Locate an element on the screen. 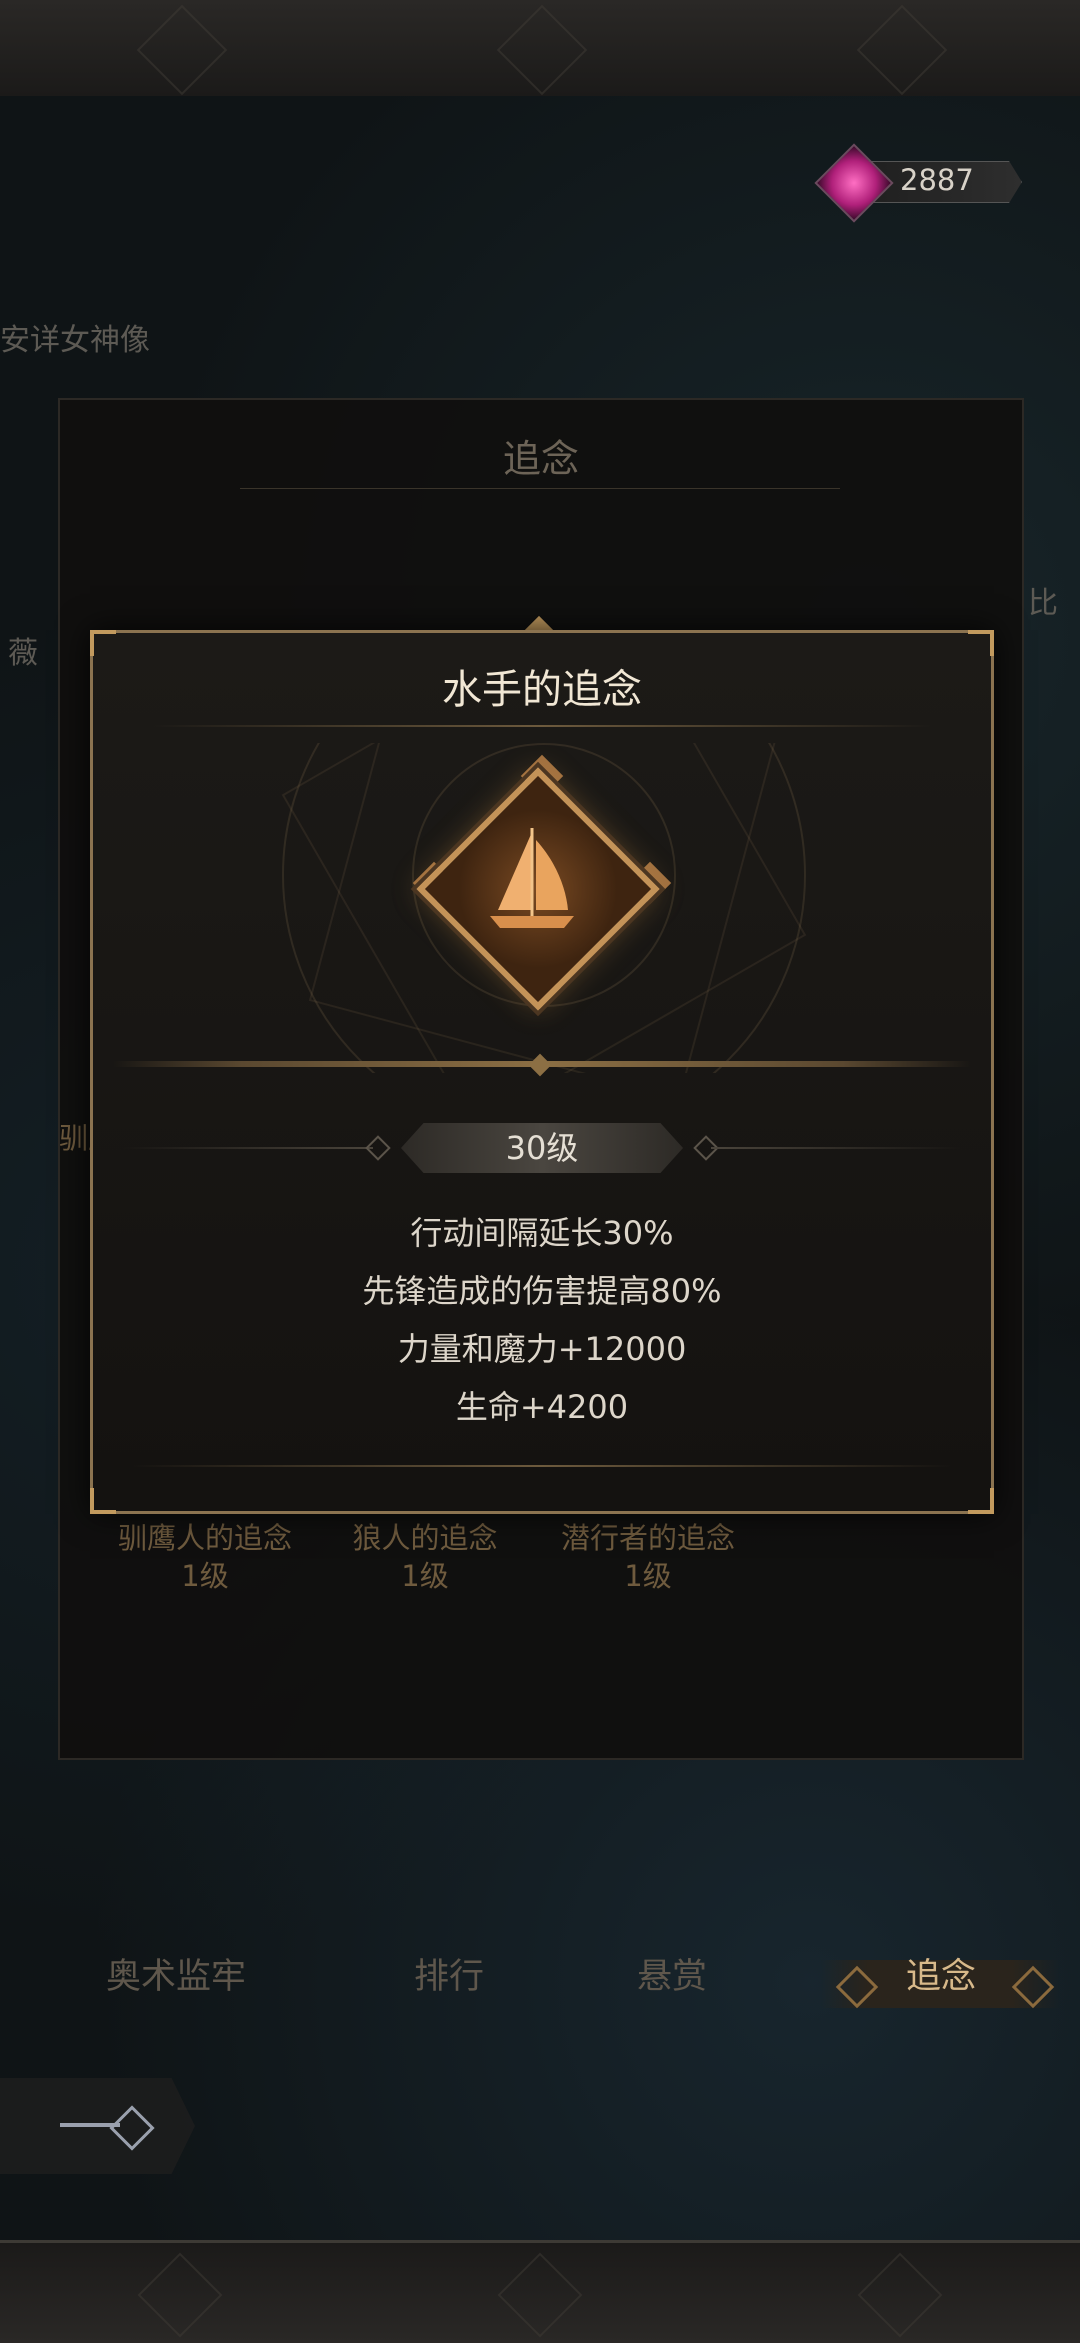 The image size is (1080, 2343). item-name-werewolf: 狼人的追念 is located at coordinates (425, 1538).